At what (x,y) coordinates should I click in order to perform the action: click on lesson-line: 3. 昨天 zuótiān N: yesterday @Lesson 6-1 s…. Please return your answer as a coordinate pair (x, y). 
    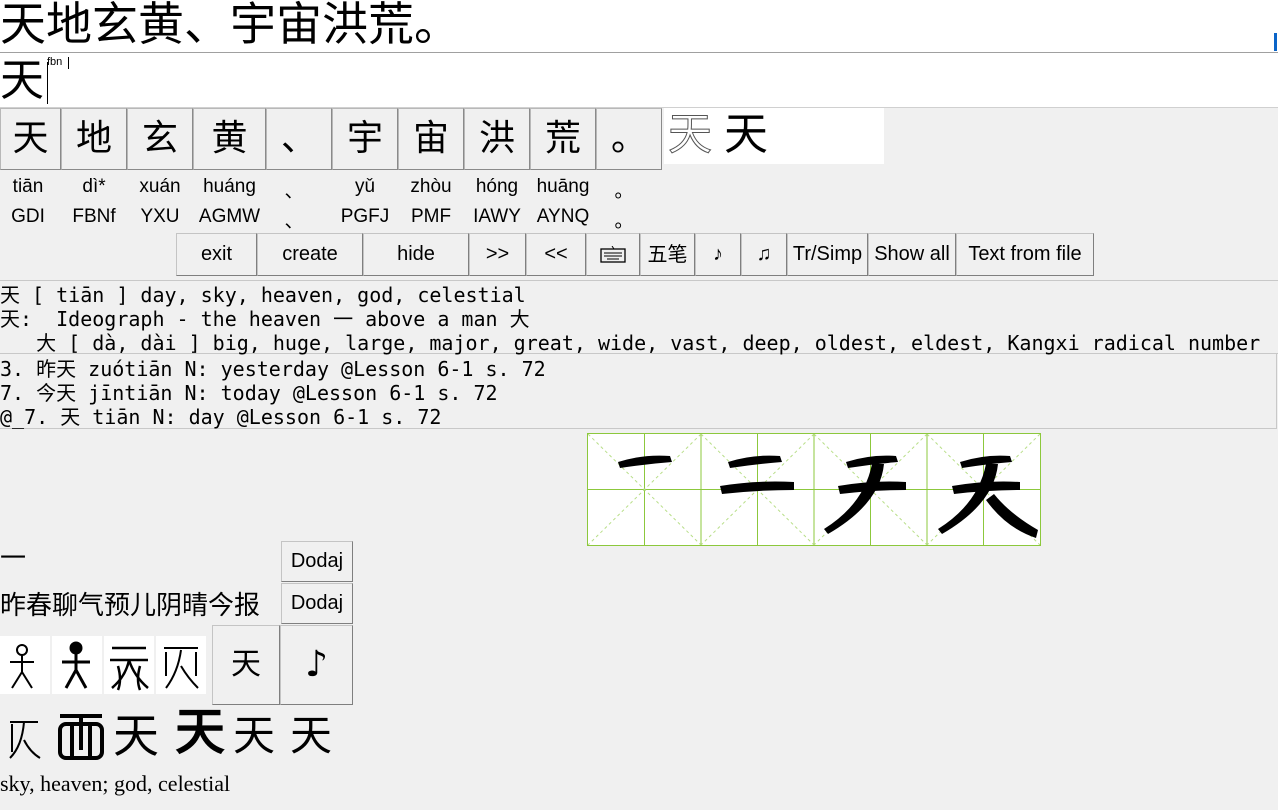
    Looking at the image, I should click on (273, 369).